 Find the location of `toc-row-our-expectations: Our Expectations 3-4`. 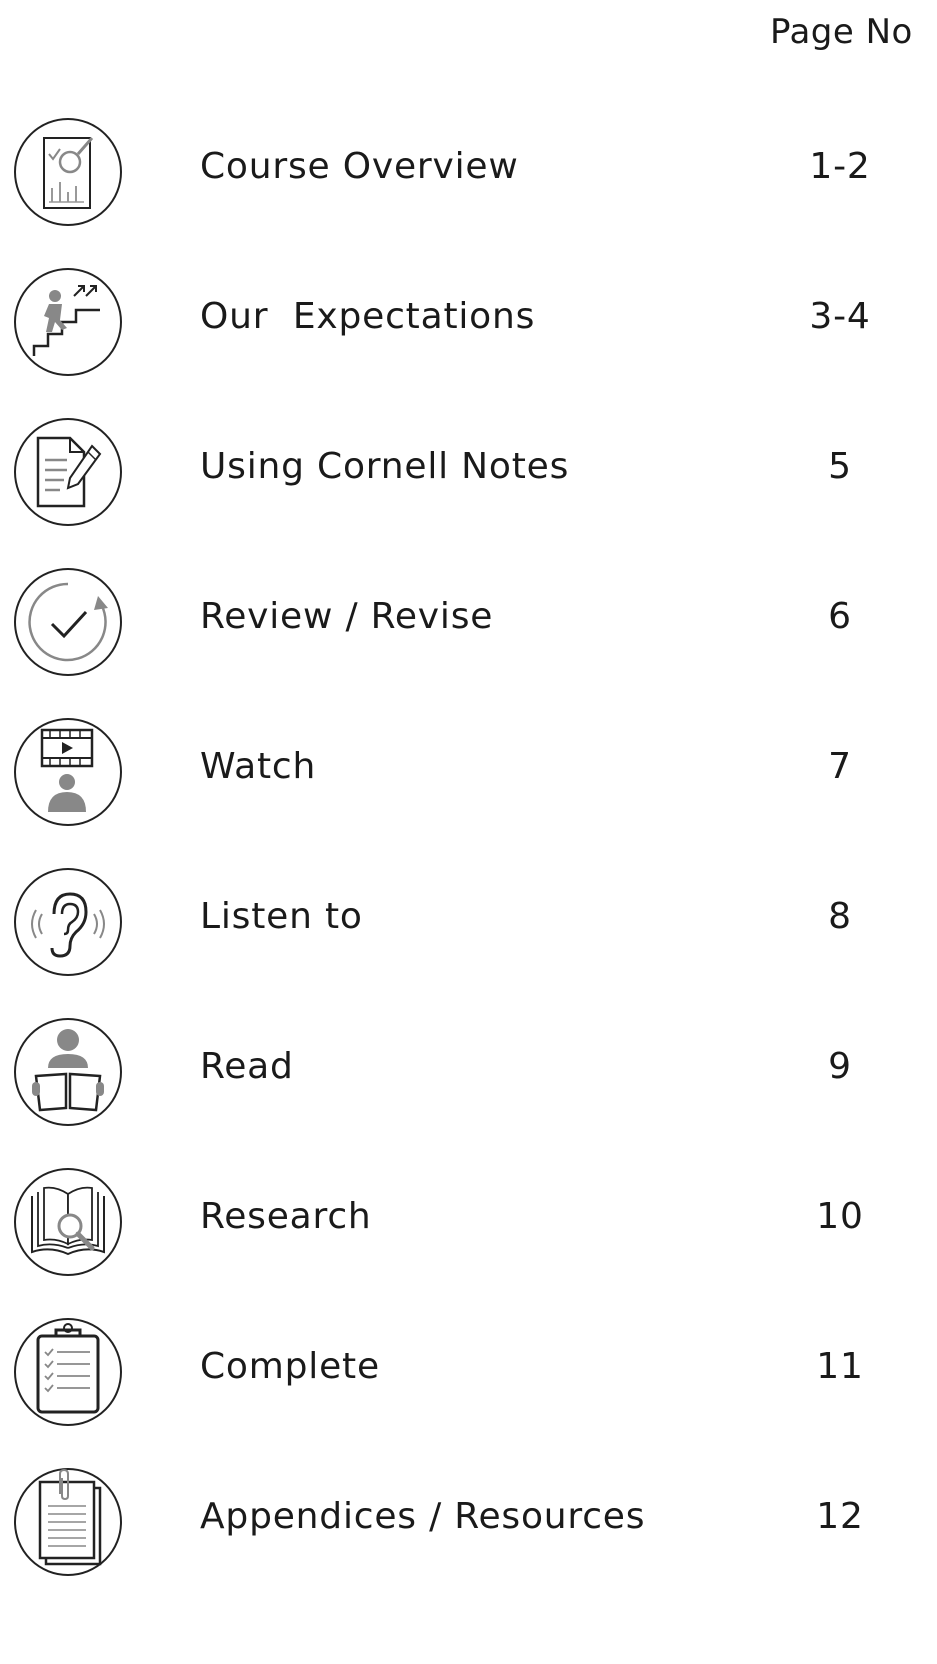

toc-row-our-expectations: Our Expectations 3-4 is located at coordinates (468, 322).